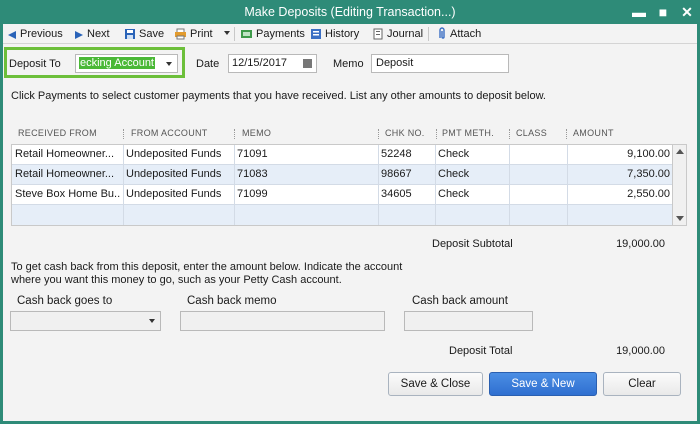 Image resolution: width=700 pixels, height=424 pixels. I want to click on arrow-right-icon, so click(79, 37).